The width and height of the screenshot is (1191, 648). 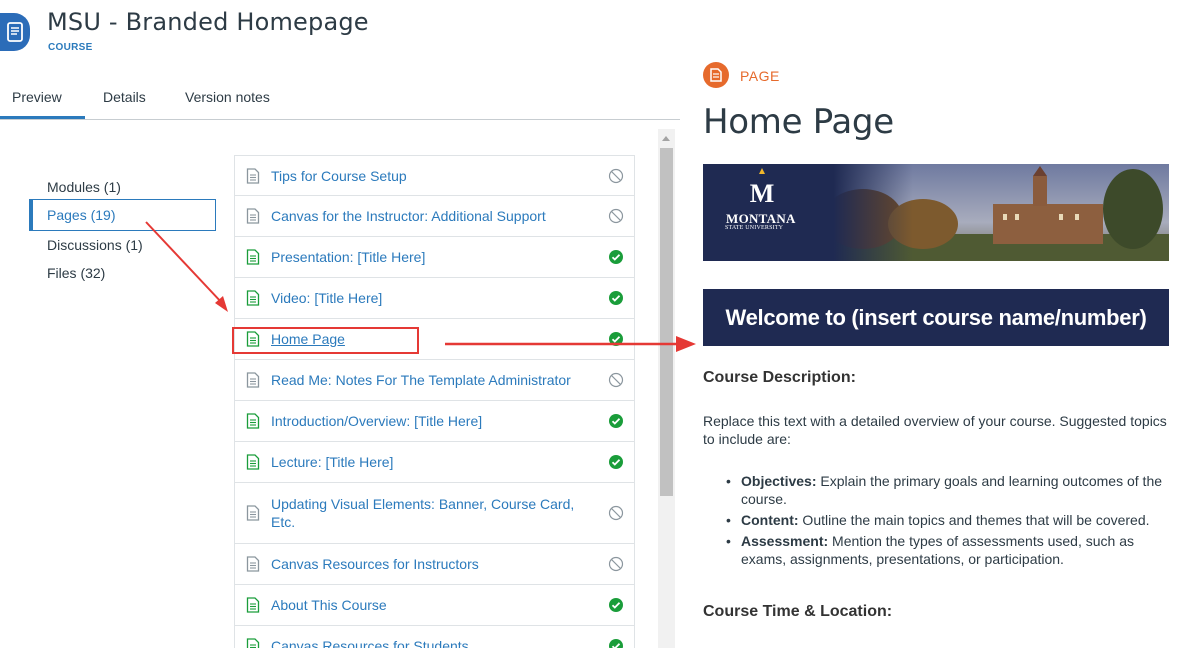 What do you see at coordinates (785, 541) in the screenshot?
I see `bullet-term: Assessment:` at bounding box center [785, 541].